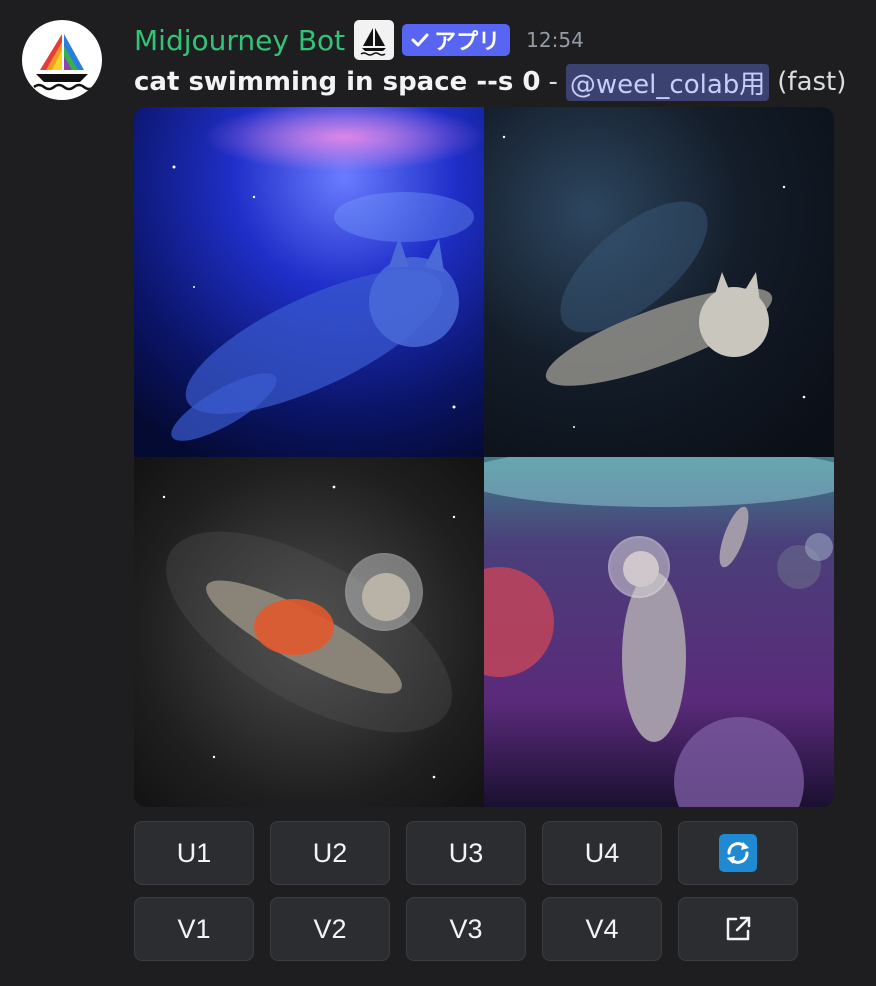  Describe the element at coordinates (337, 82) in the screenshot. I see `prompt-text: cat swimming in space --s 0` at that location.